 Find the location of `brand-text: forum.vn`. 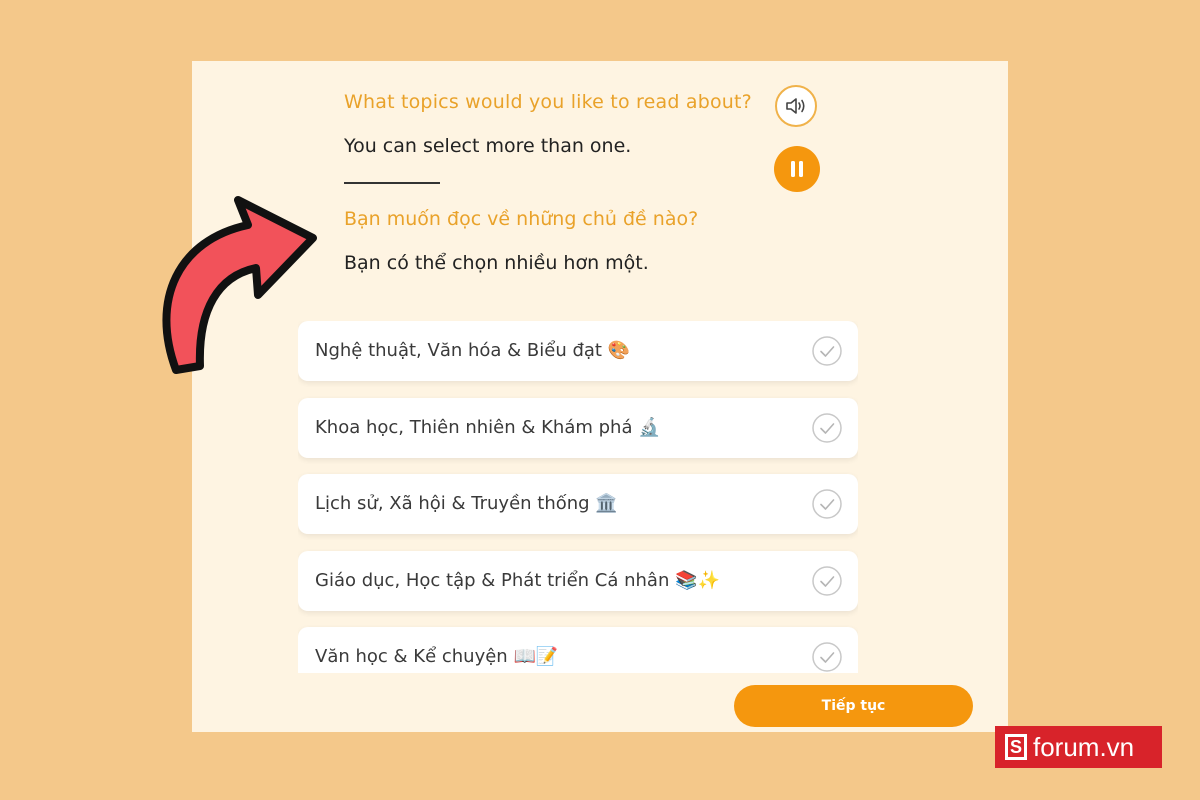

brand-text: forum.vn is located at coordinates (1084, 746).